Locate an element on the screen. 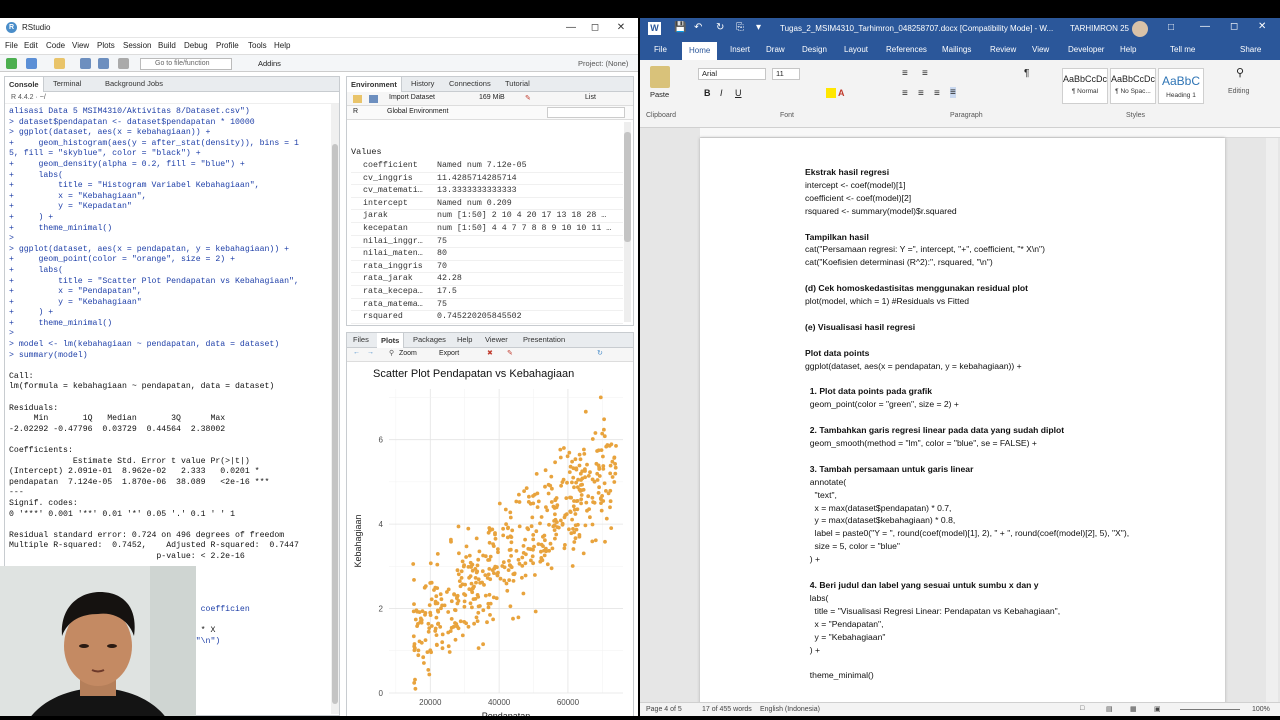 The image size is (1280, 720). find-icon: ⚲ is located at coordinates (1240, 72).